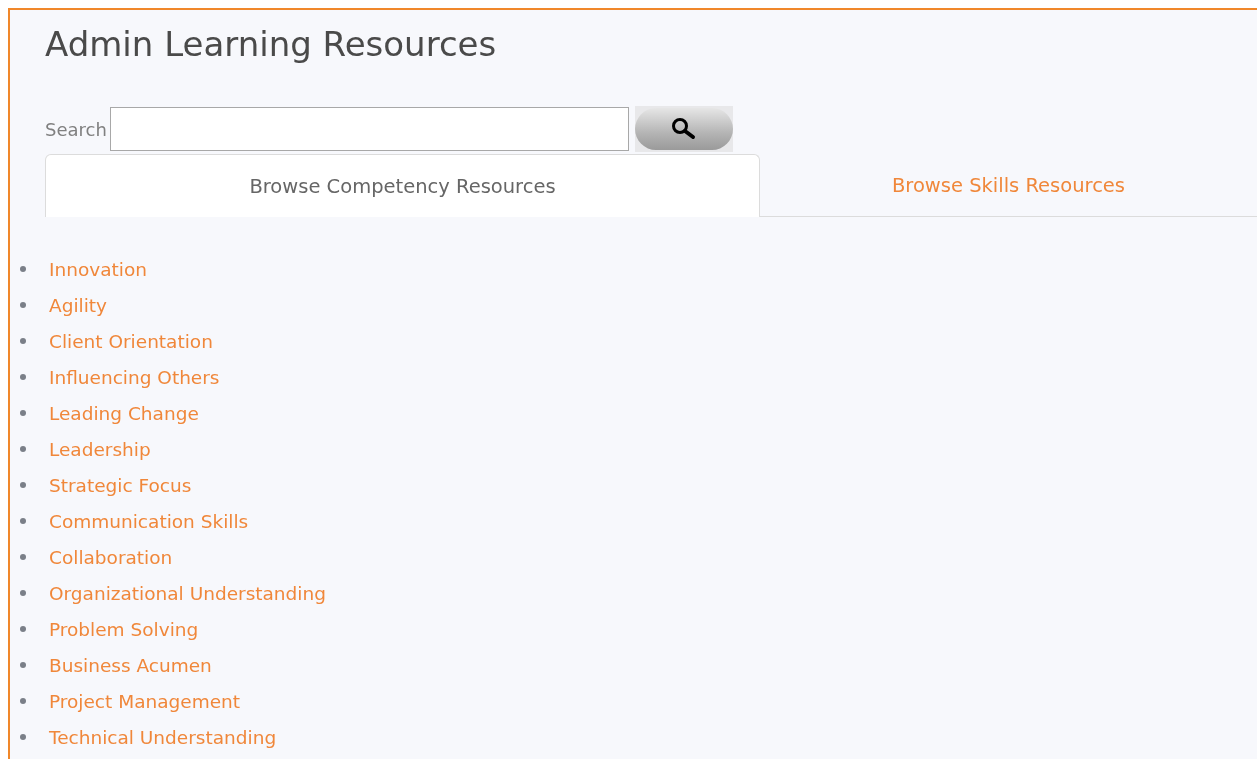 The width and height of the screenshot is (1257, 761). I want to click on competency-link: Client Orientation, so click(131, 341).